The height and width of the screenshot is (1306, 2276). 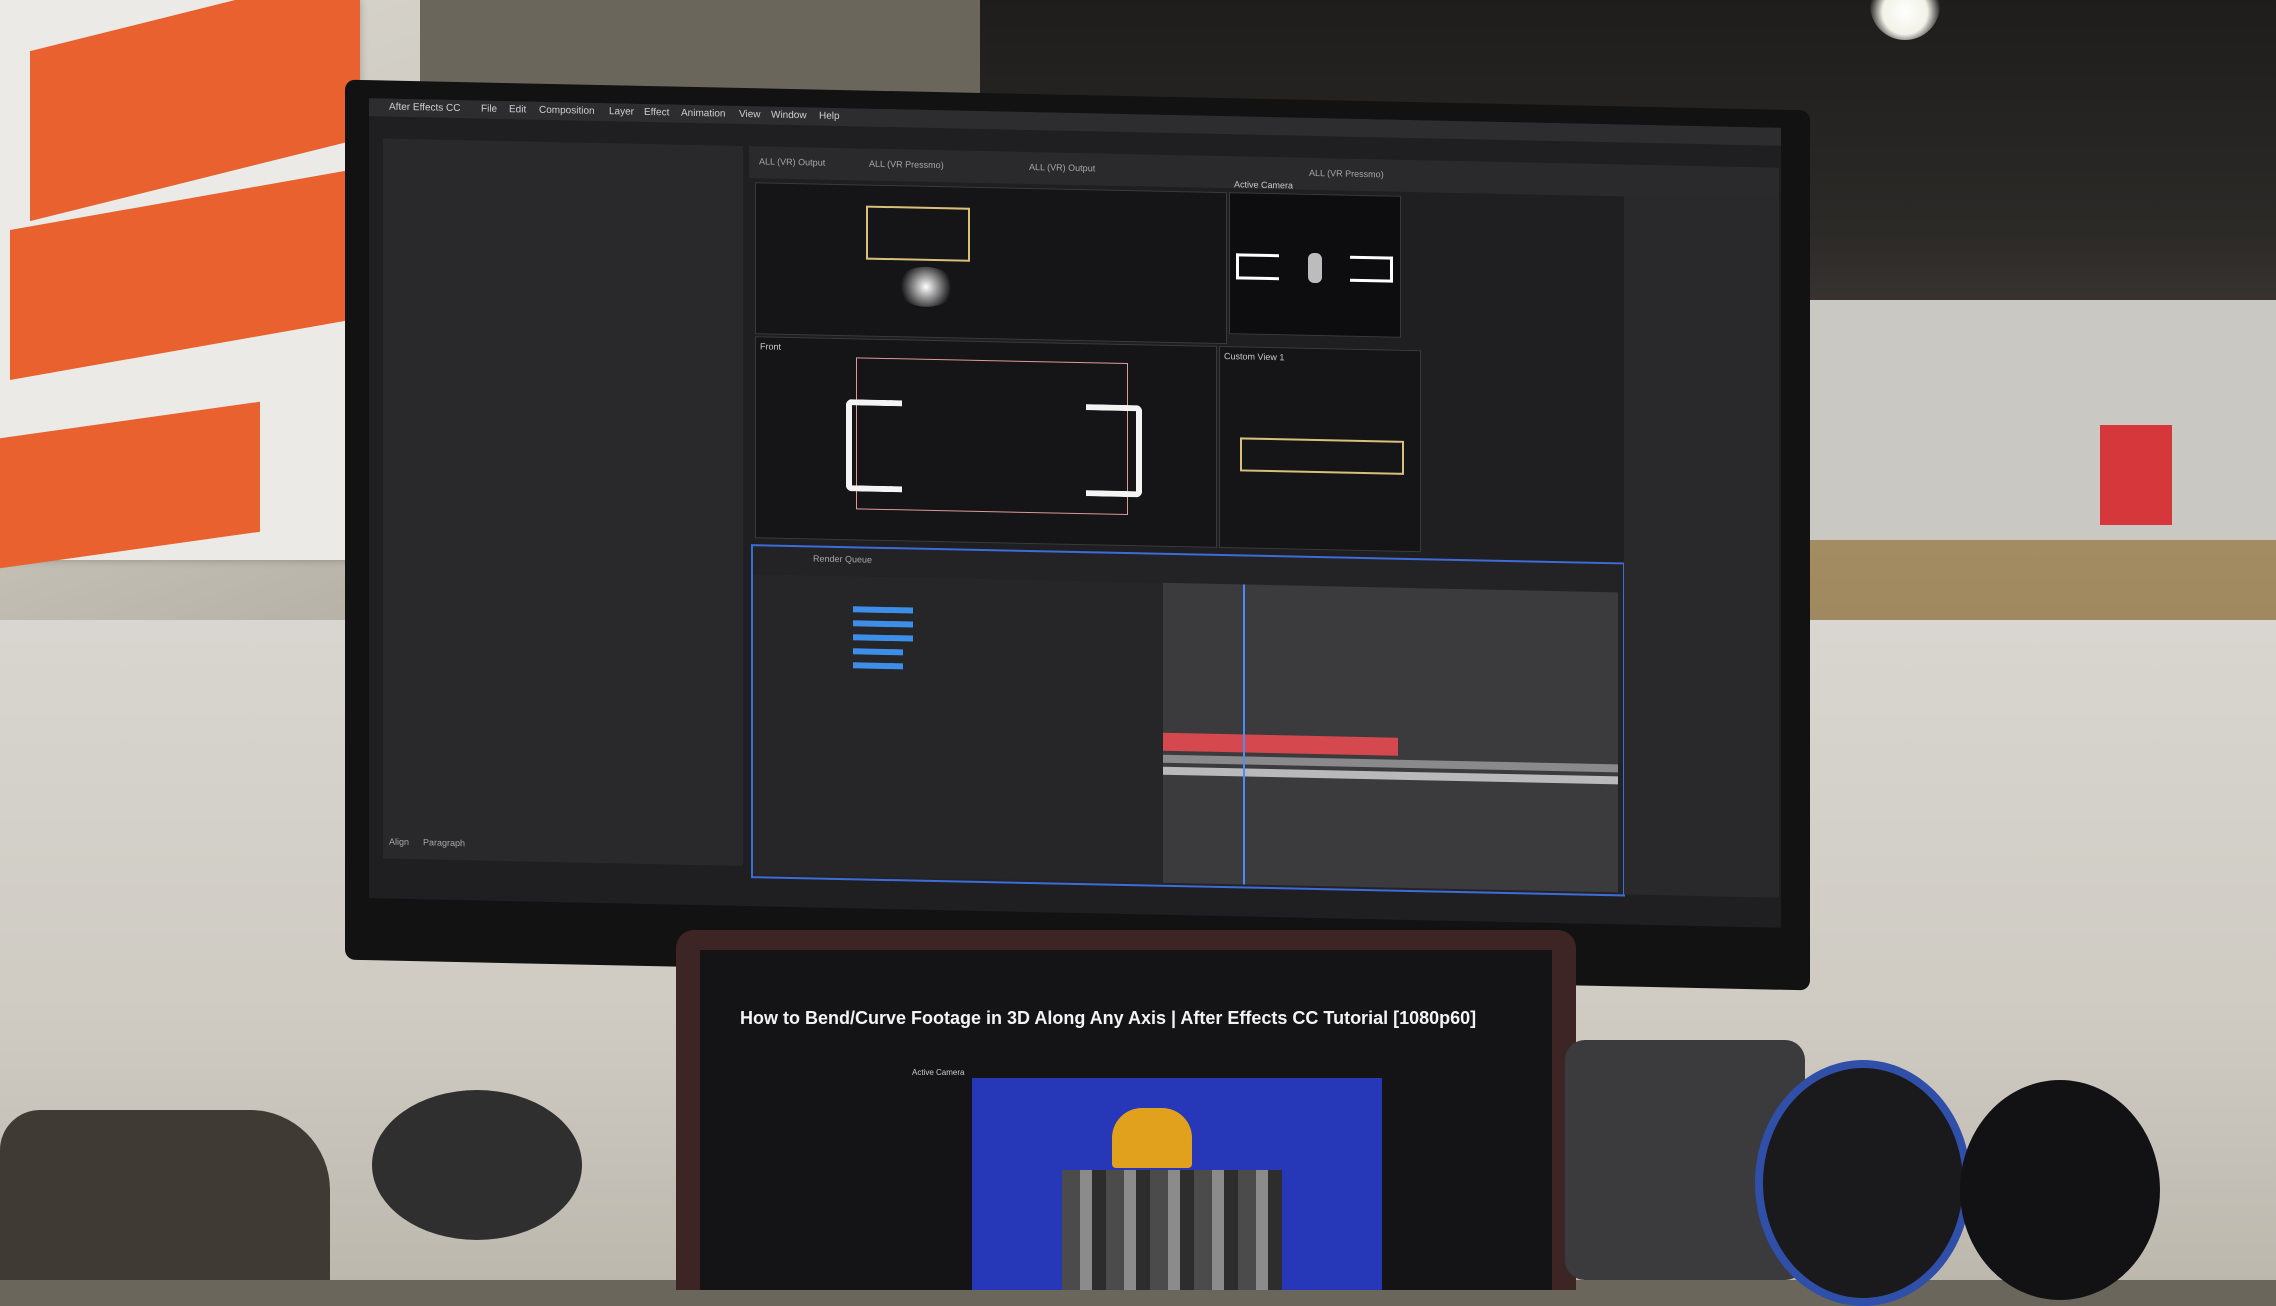 I want to click on project-panel: Align Paragraph, so click(x=563, y=502).